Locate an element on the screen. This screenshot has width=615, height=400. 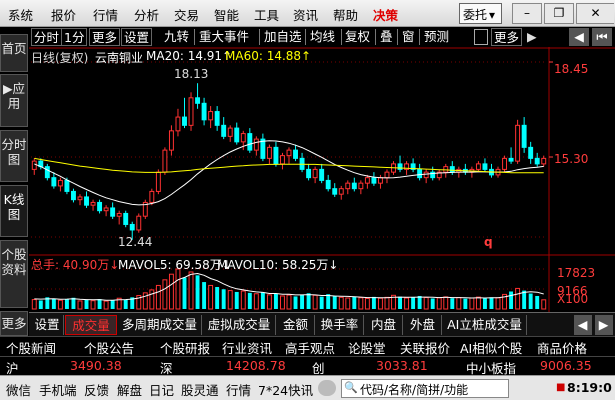
indicator-tab-settings: 设置 is located at coordinates (47, 325).